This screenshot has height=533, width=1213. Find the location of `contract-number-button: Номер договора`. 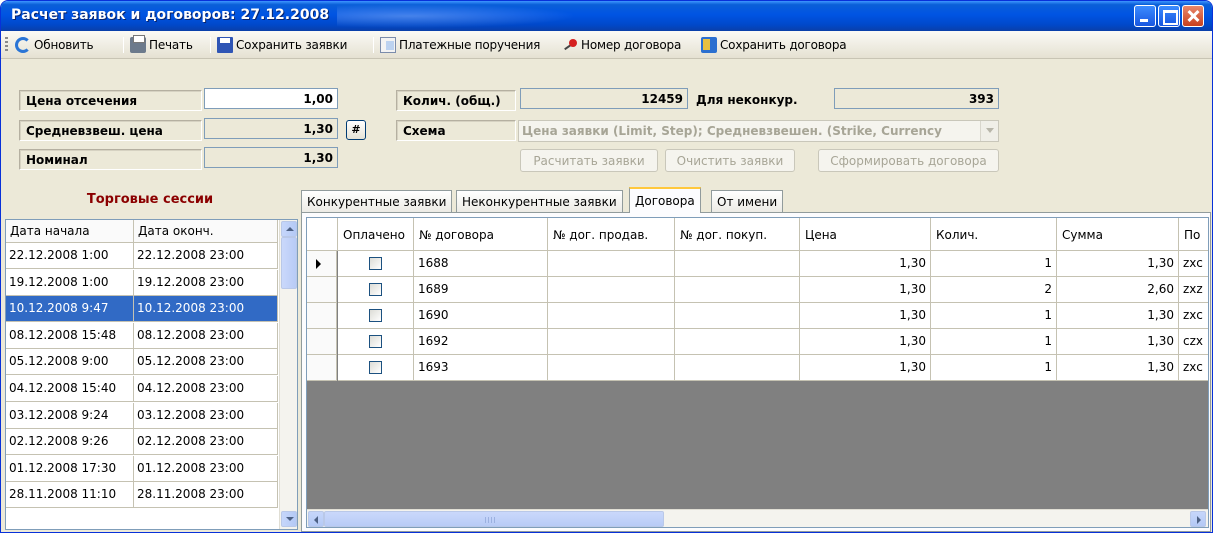

contract-number-button: Номер договора is located at coordinates (621, 45).